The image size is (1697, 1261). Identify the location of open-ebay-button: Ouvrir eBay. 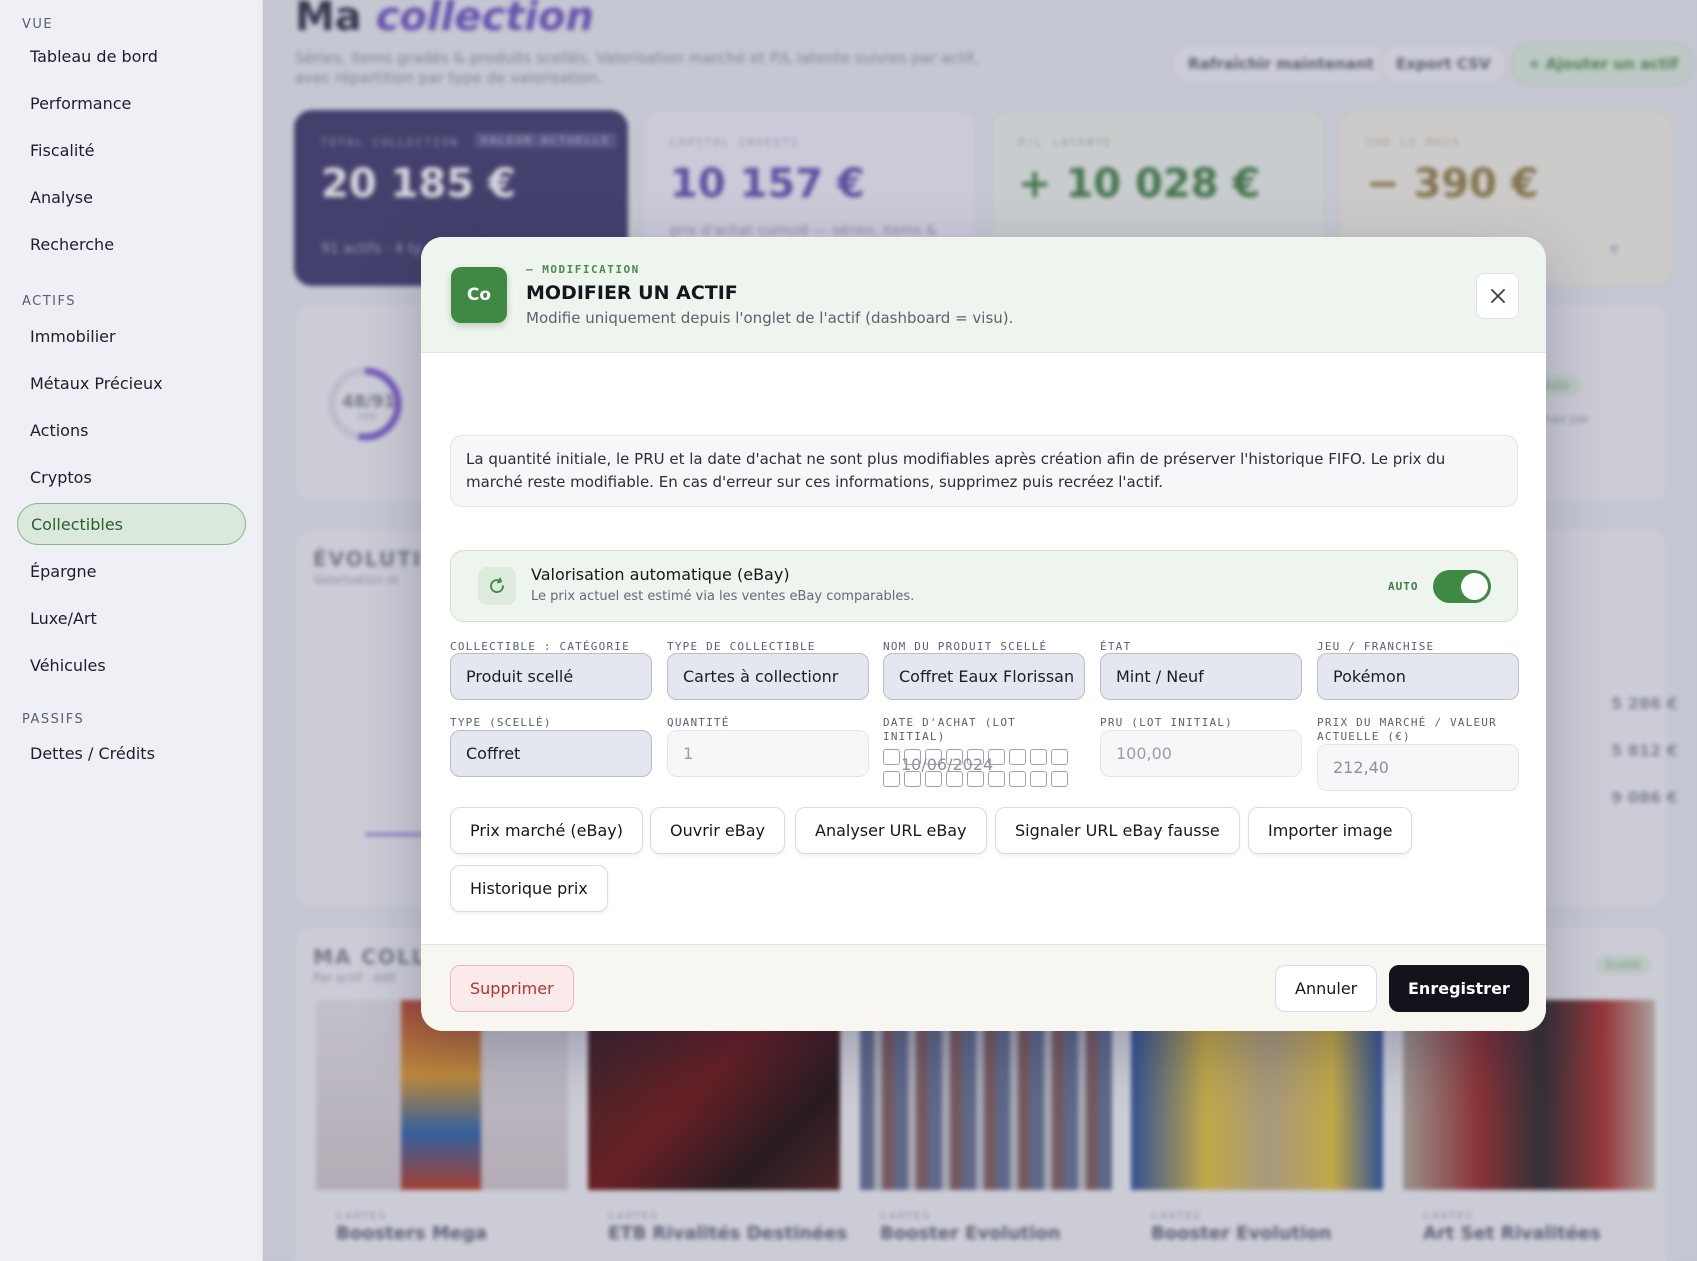
(717, 830).